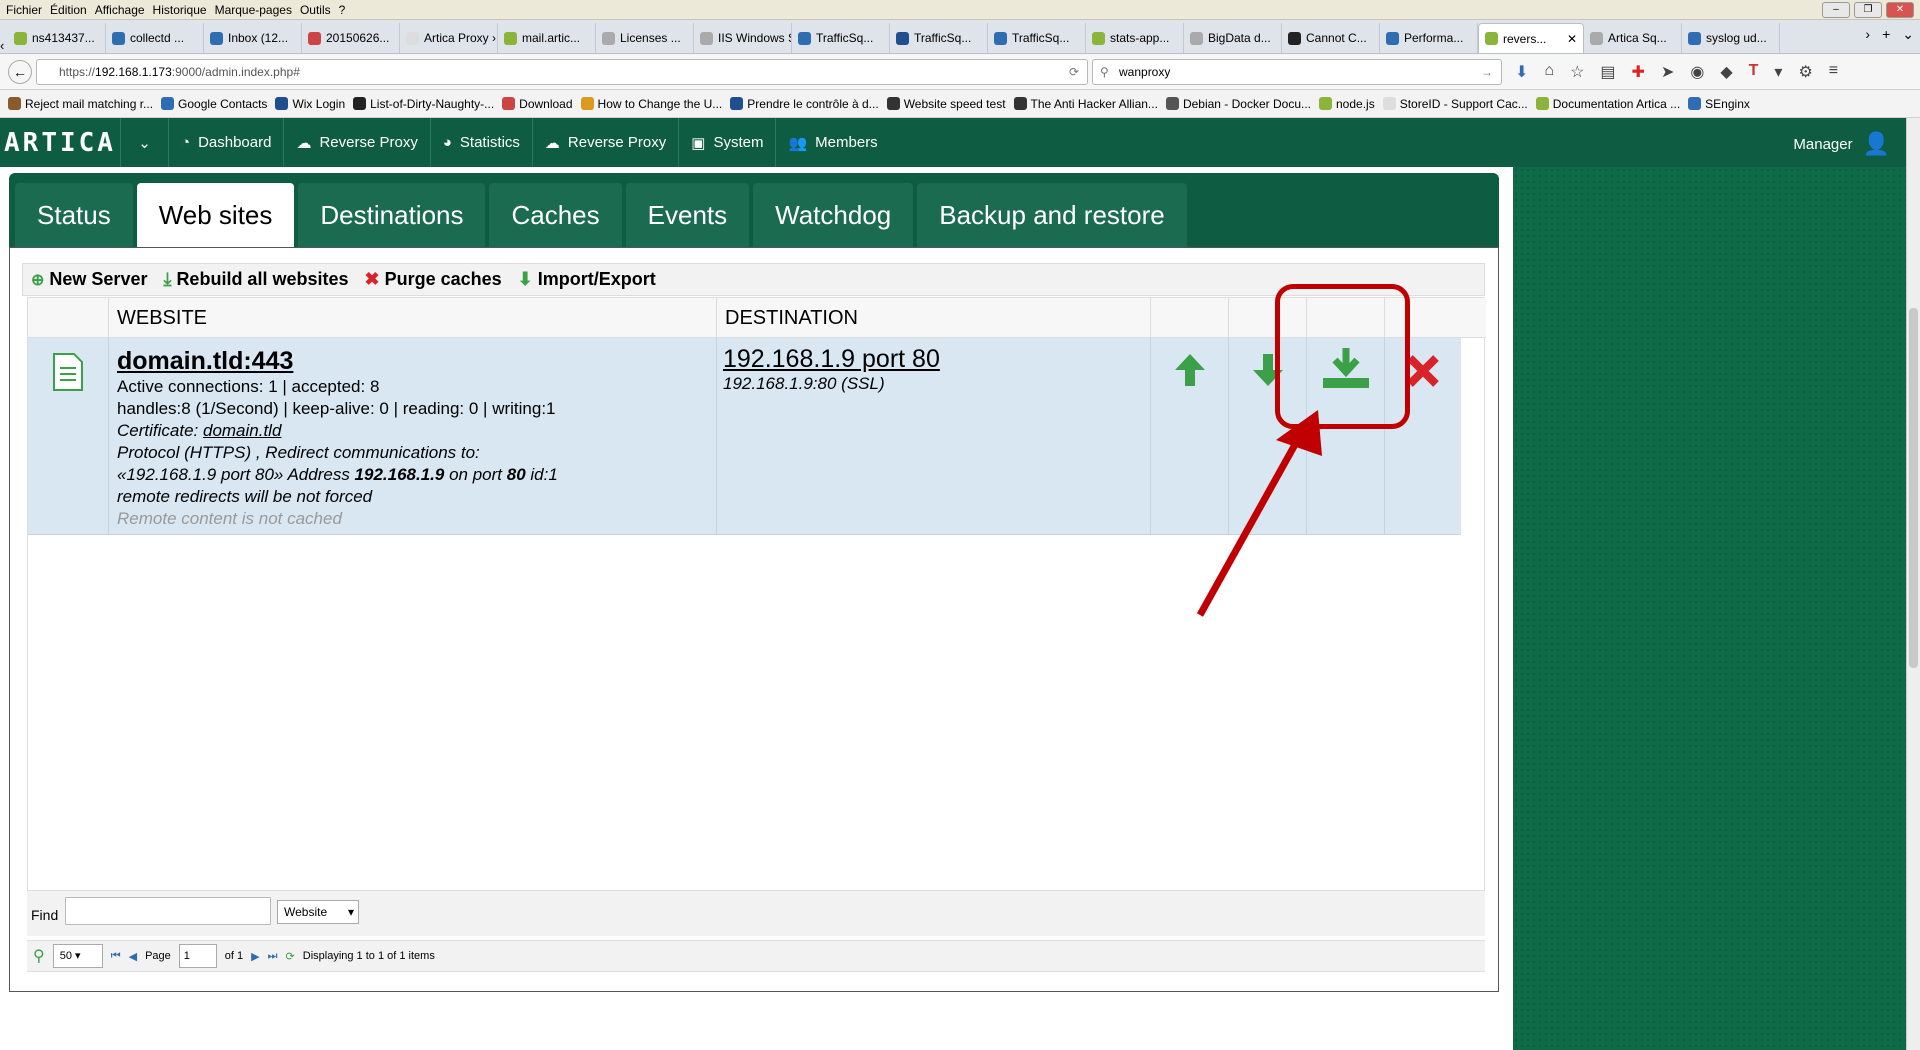 The image size is (1920, 1050). I want to click on menu-edition: Édition, so click(68, 10).